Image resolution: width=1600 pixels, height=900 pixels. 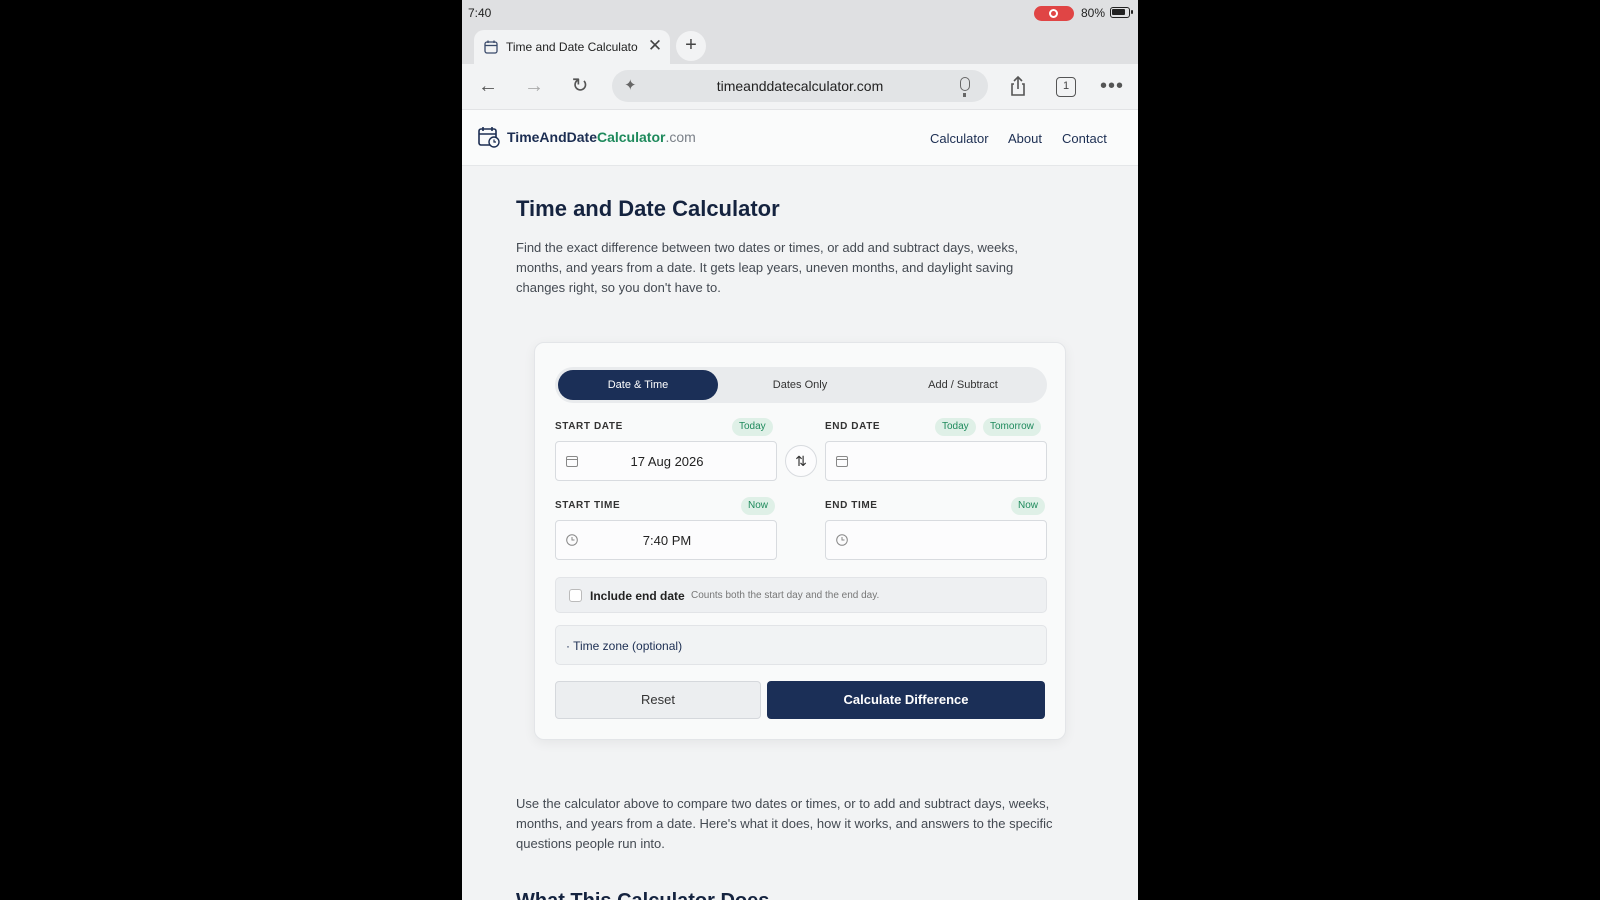 I want to click on logo-part-3: .com, so click(x=680, y=137).